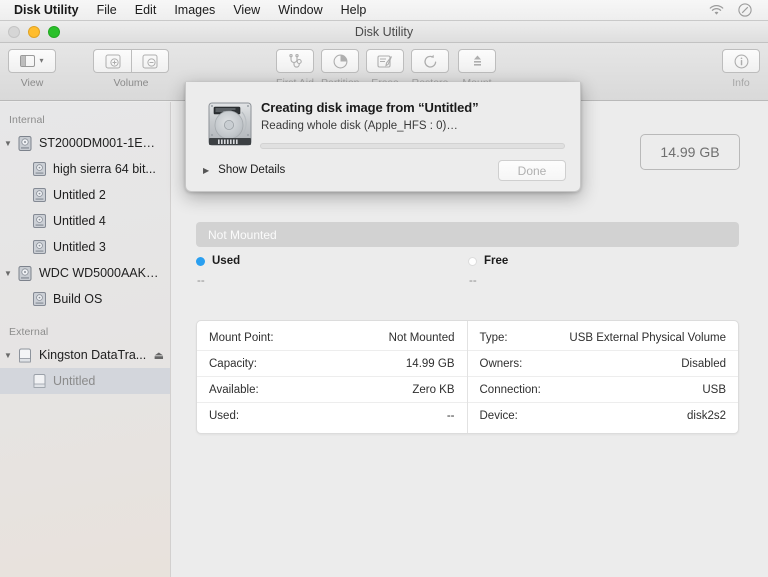 The height and width of the screenshot is (577, 768). What do you see at coordinates (472, 261) in the screenshot?
I see `free-color-swatch` at bounding box center [472, 261].